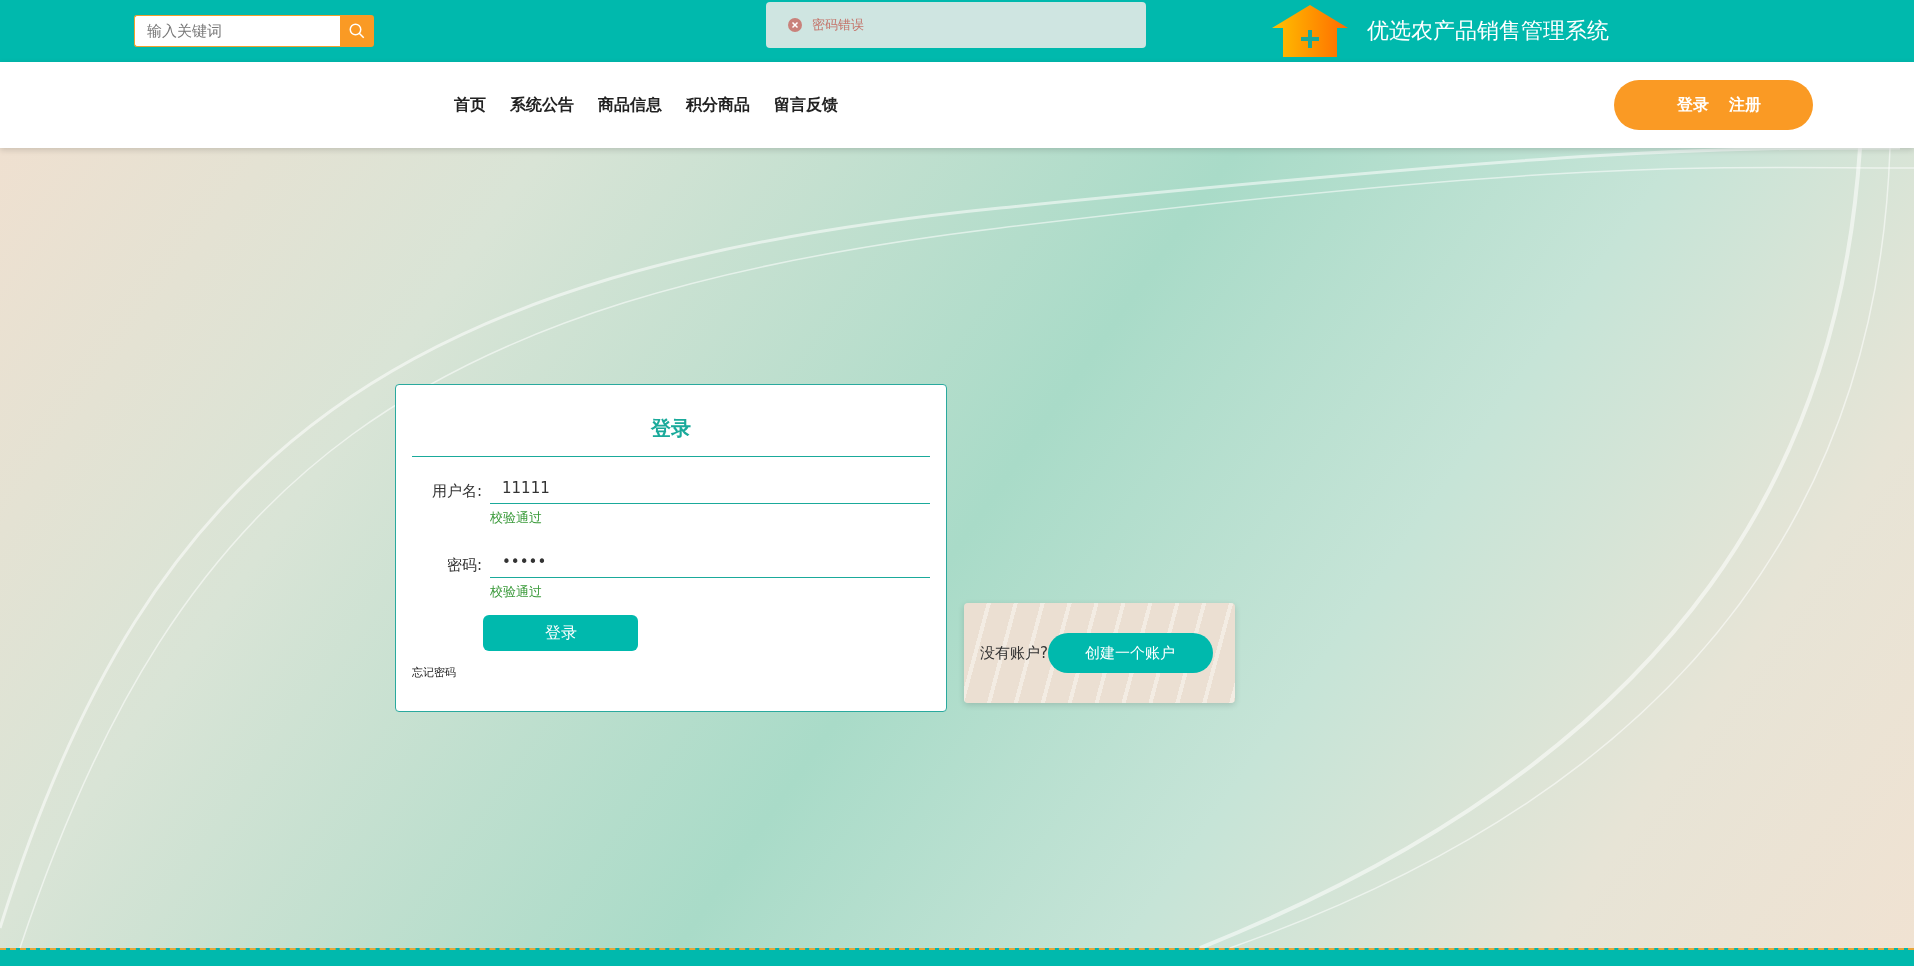 The height and width of the screenshot is (966, 1914). I want to click on search-button, so click(357, 31).